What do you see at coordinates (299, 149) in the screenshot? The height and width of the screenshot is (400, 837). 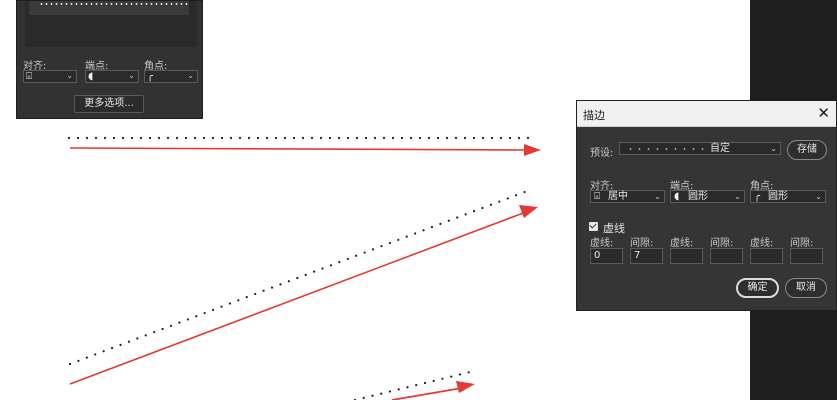 I see `arrow-1-shaft` at bounding box center [299, 149].